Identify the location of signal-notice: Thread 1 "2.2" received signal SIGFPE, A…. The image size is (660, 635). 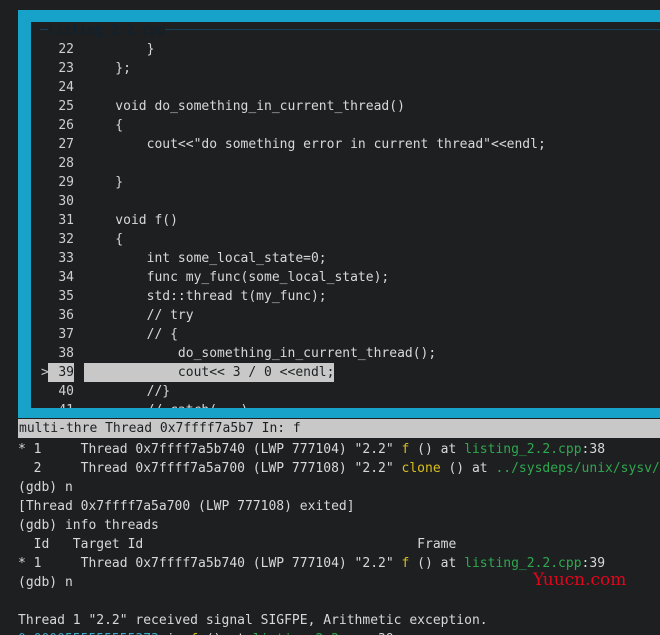
(330, 620).